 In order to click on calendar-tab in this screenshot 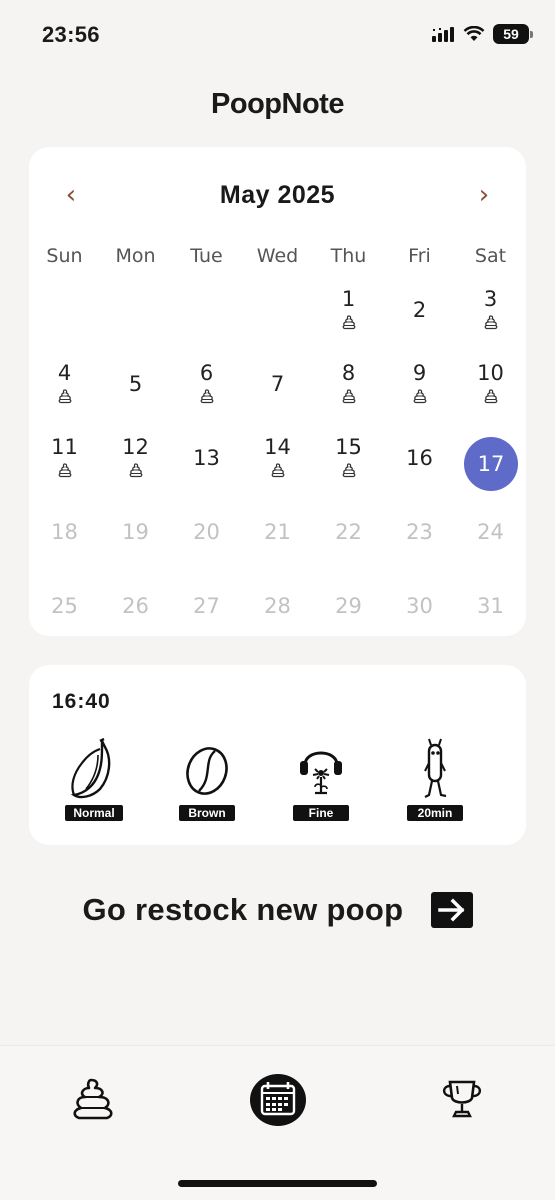, I will do `click(278, 1099)`.